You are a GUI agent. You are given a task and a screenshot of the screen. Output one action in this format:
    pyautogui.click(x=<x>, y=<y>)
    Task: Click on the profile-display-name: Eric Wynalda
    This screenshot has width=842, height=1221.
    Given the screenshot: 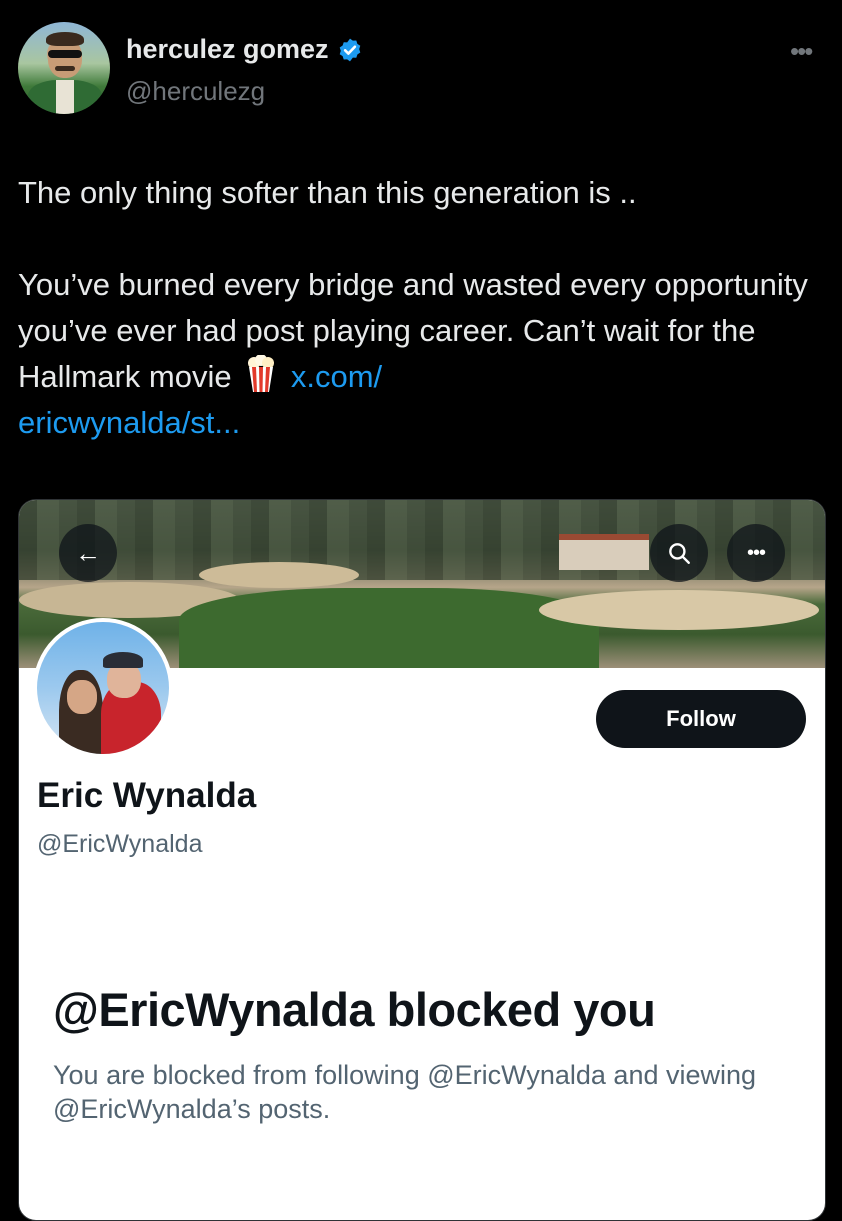 What is the action you would take?
    pyautogui.click(x=147, y=795)
    